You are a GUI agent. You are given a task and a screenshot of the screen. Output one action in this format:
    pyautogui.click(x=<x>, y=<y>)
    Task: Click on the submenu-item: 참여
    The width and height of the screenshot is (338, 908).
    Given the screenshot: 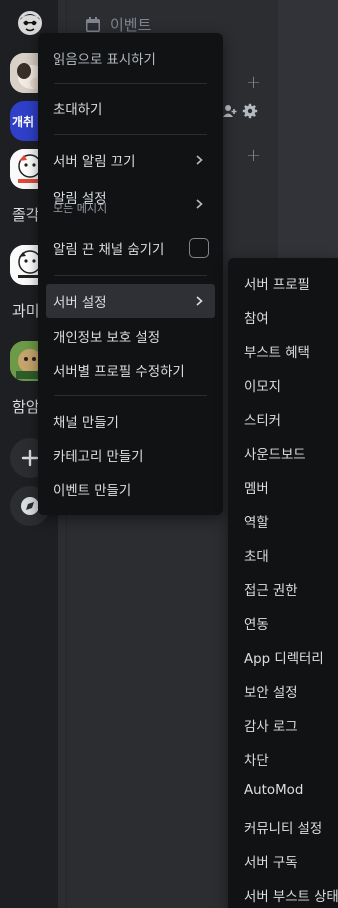 What is the action you would take?
    pyautogui.click(x=256, y=317)
    